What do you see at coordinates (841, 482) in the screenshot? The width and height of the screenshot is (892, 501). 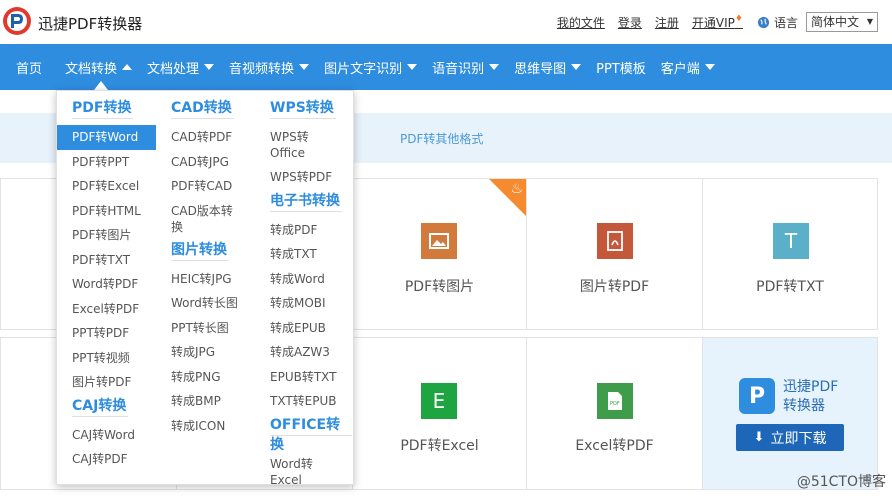 I see `watermark: @51CTO博客` at bounding box center [841, 482].